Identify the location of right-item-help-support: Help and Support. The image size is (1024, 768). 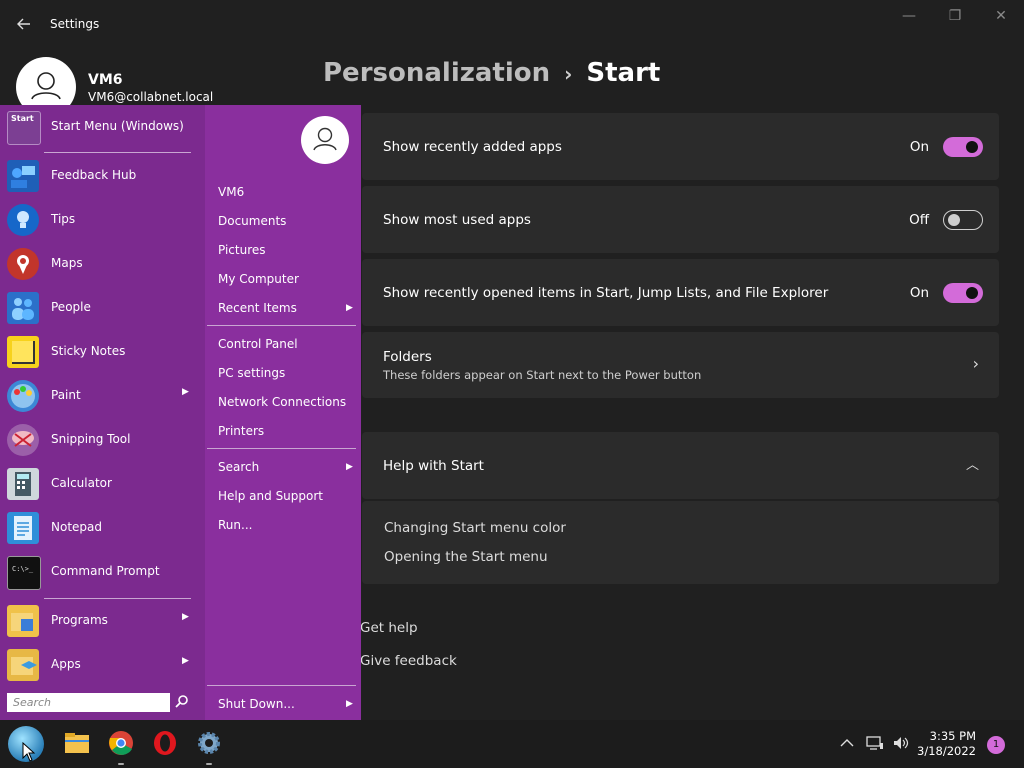
(270, 496).